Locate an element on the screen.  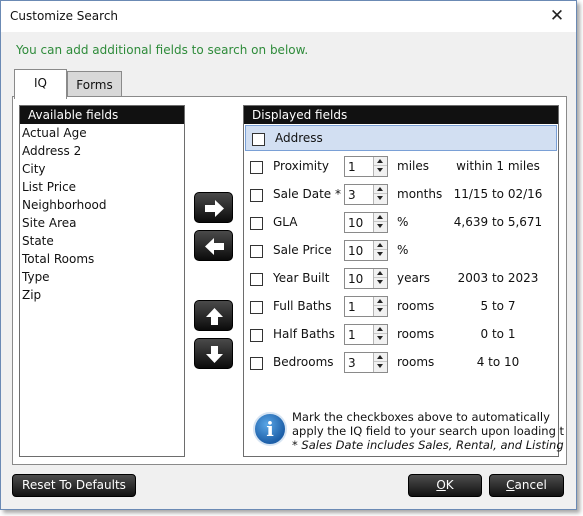
available-field-item: Site Area is located at coordinates (102, 223).